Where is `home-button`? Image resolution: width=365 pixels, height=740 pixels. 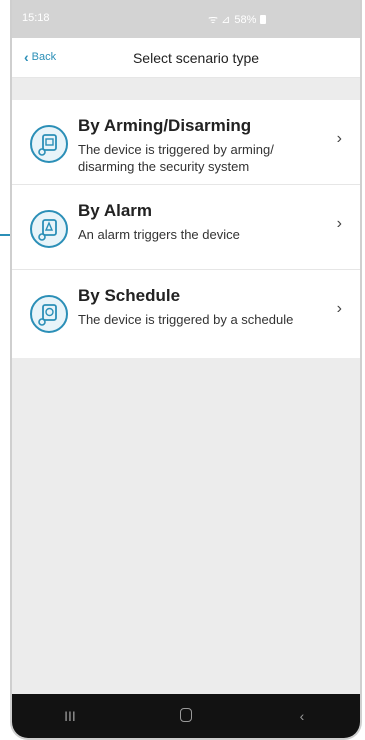 home-button is located at coordinates (186, 716).